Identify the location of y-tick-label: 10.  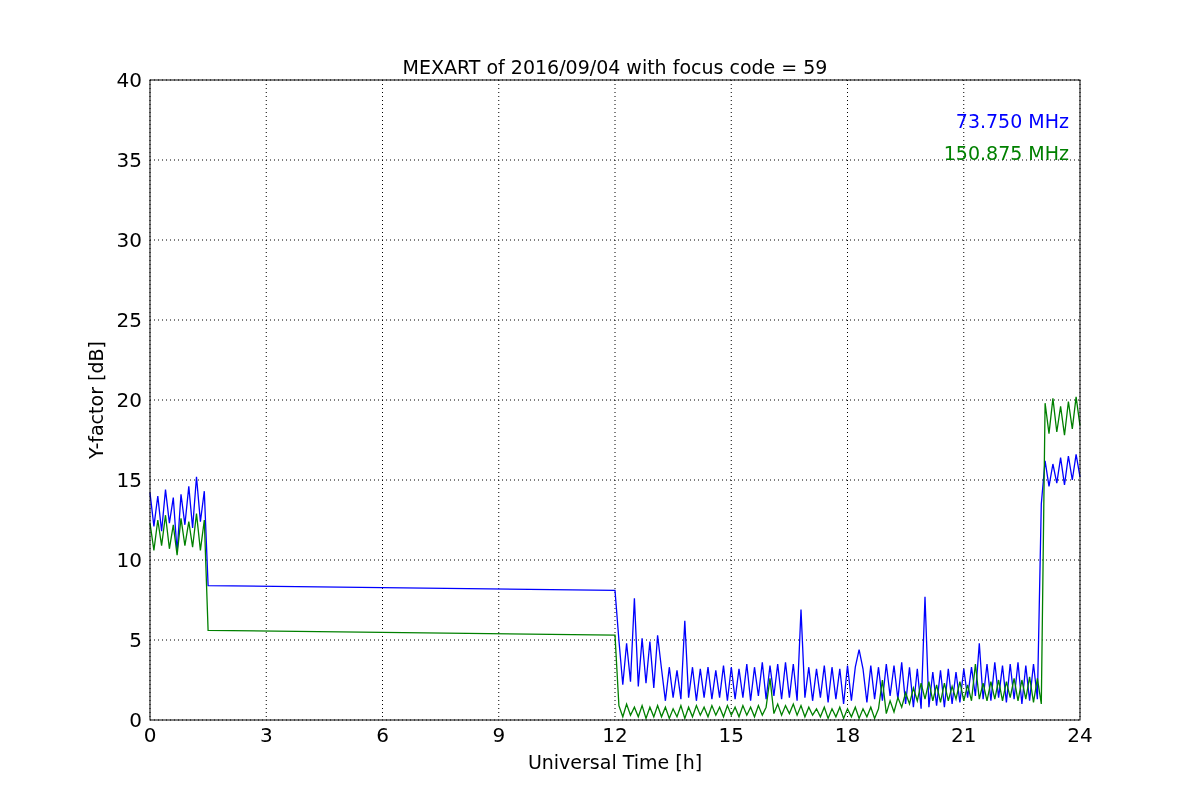
(129, 560).